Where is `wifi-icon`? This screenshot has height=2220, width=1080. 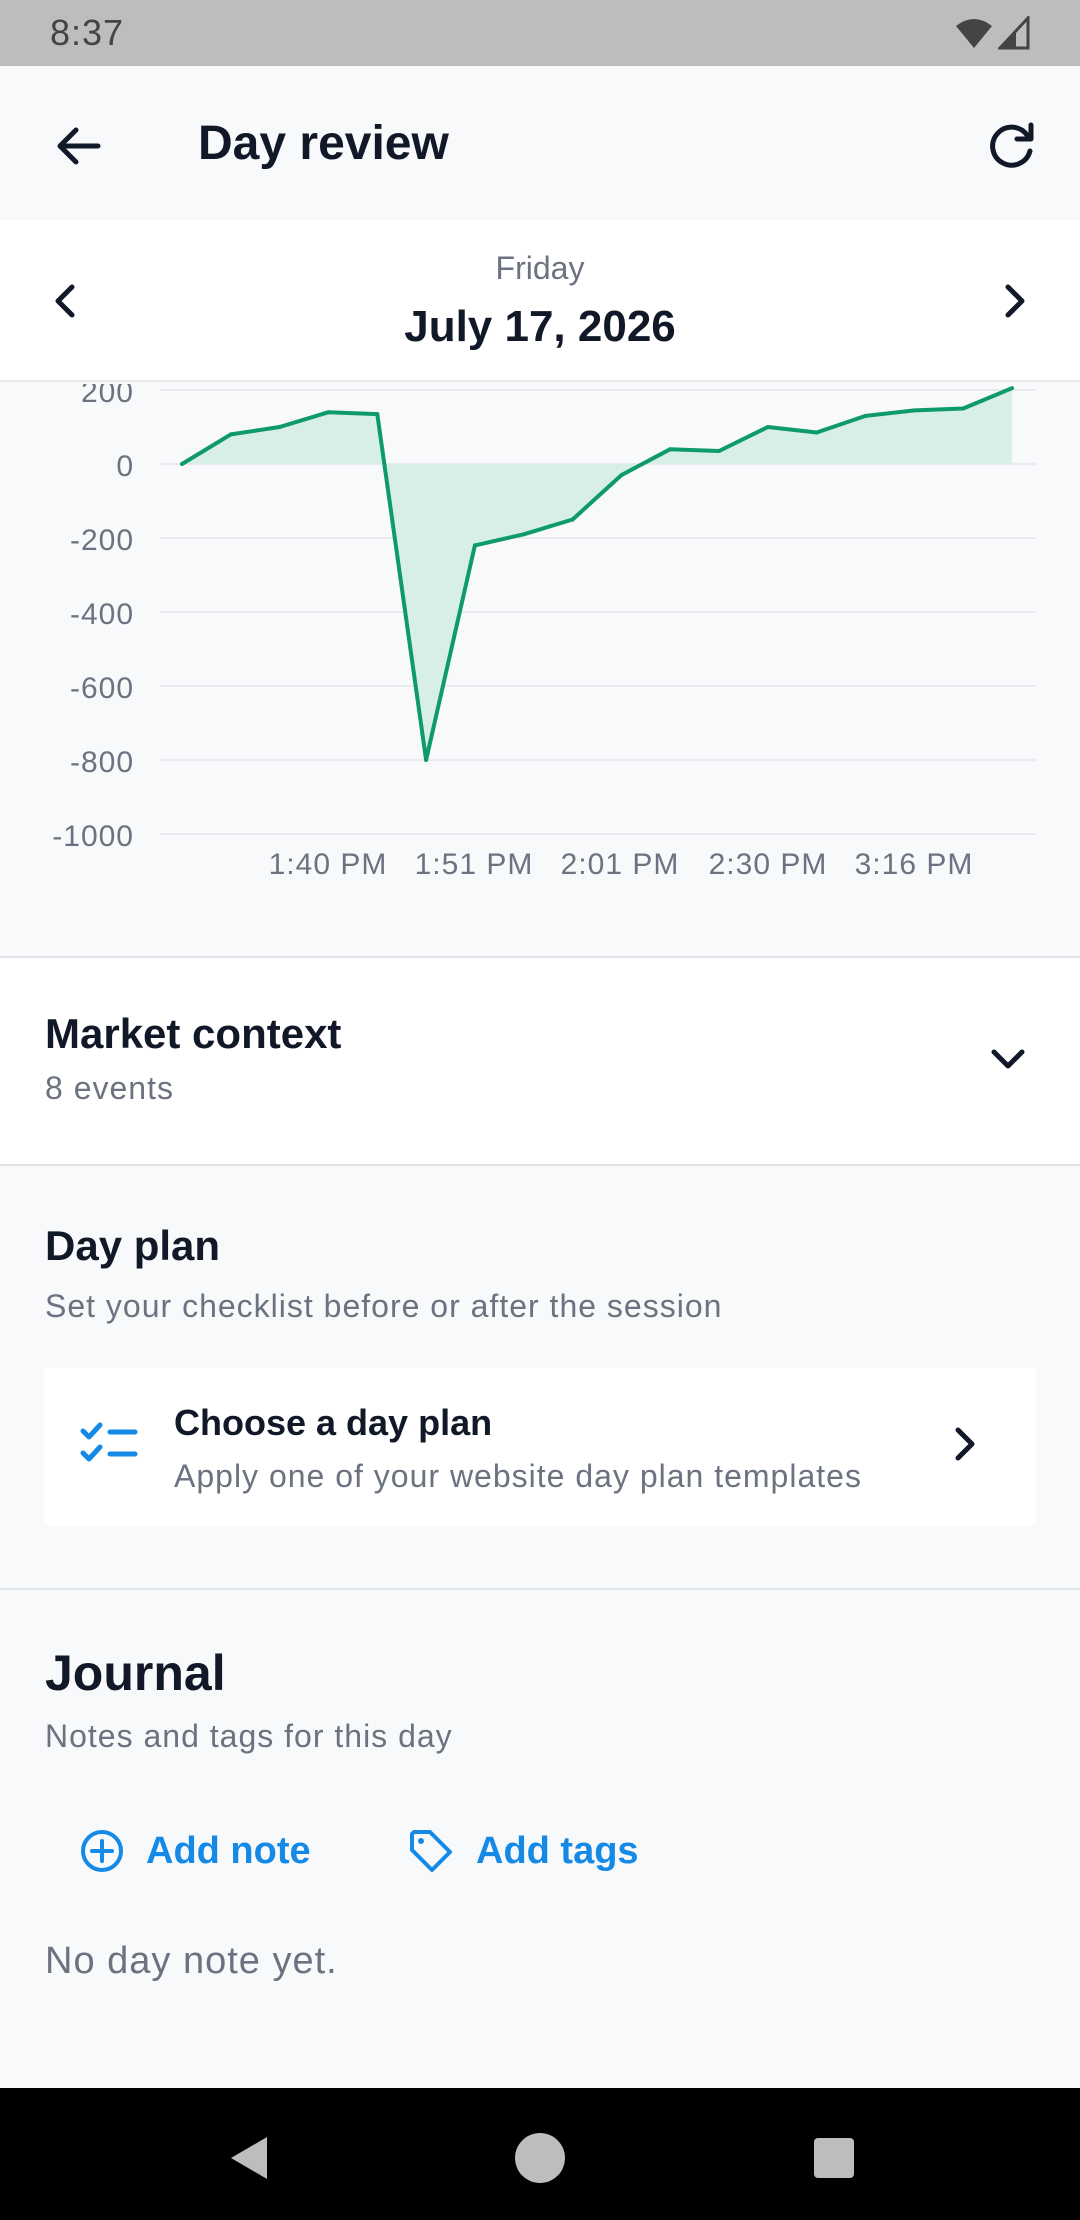
wifi-icon is located at coordinates (974, 33).